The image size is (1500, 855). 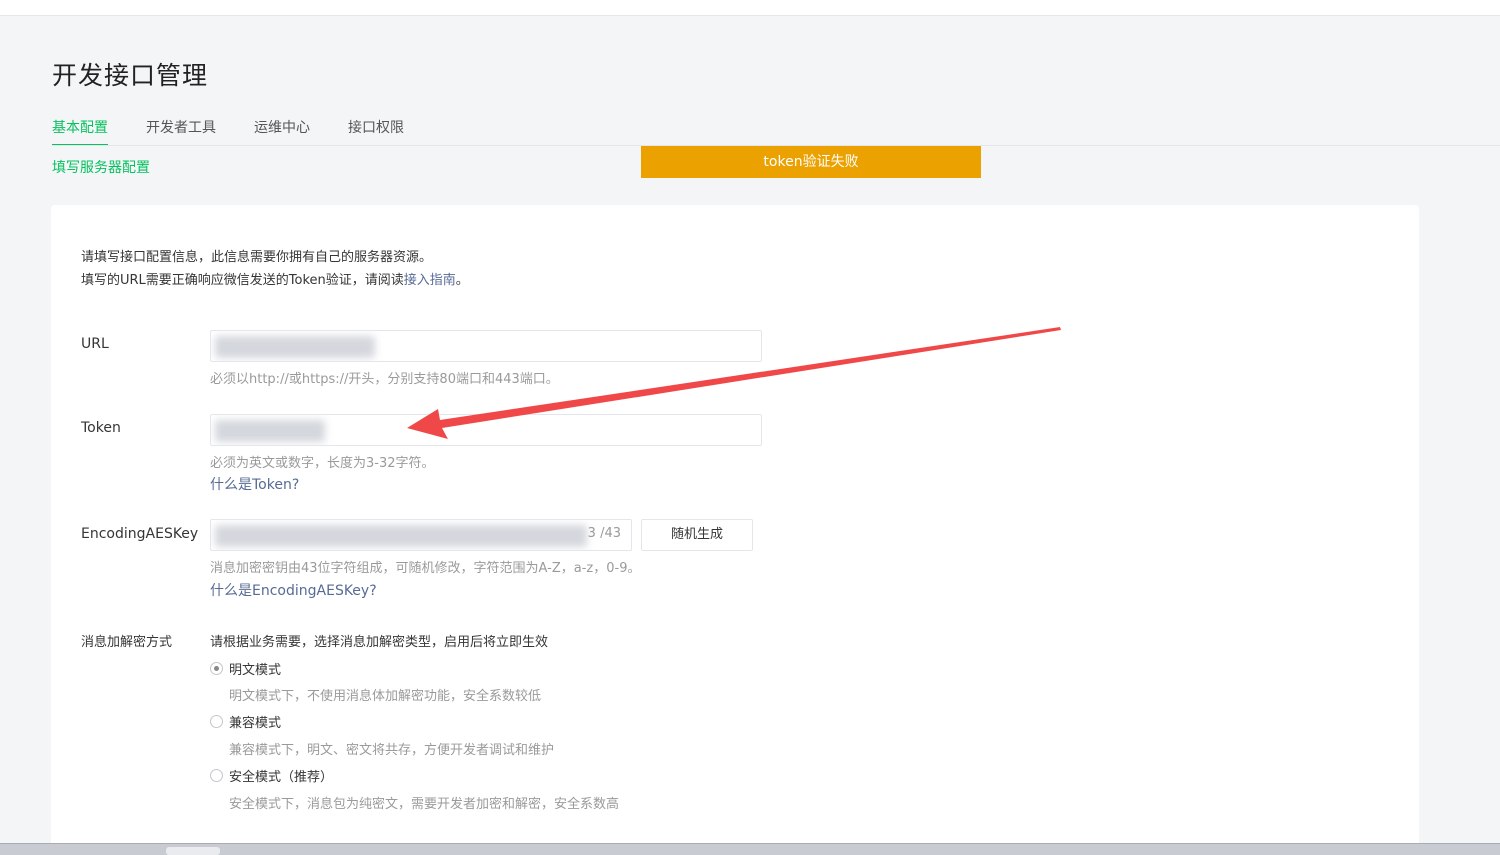 I want to click on aeskey-hint: 消息加密密钥由43位字符组成，可随机修改，字符范围为A-Z，a-z，0-9。, so click(x=425, y=568).